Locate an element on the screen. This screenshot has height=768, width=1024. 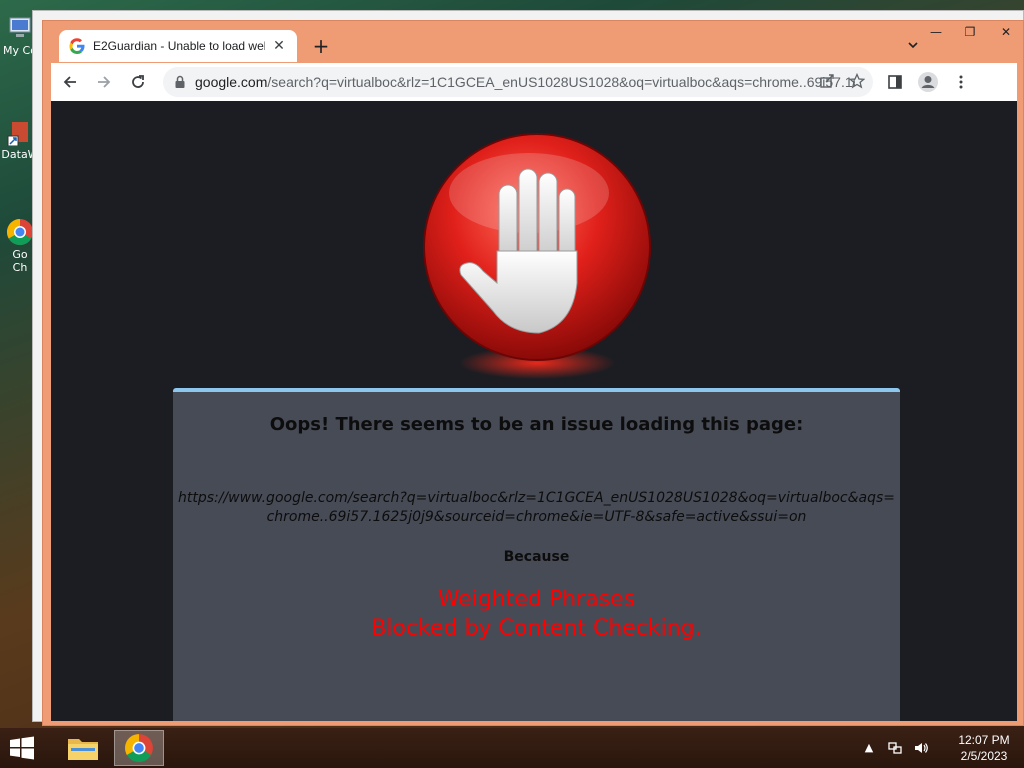
windows-logo-icon is located at coordinates (22, 748).